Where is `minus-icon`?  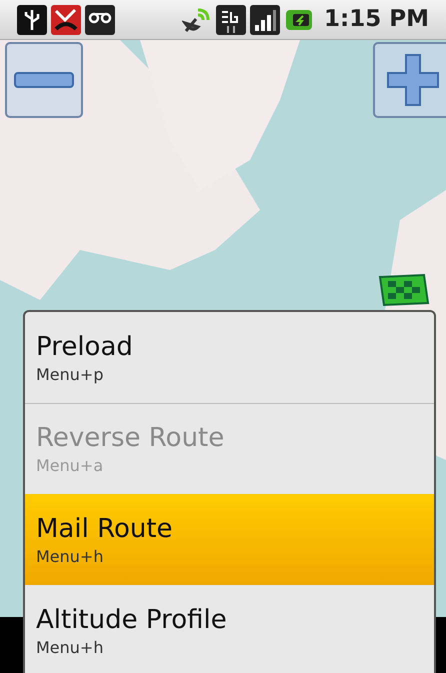
minus-icon is located at coordinates (44, 80).